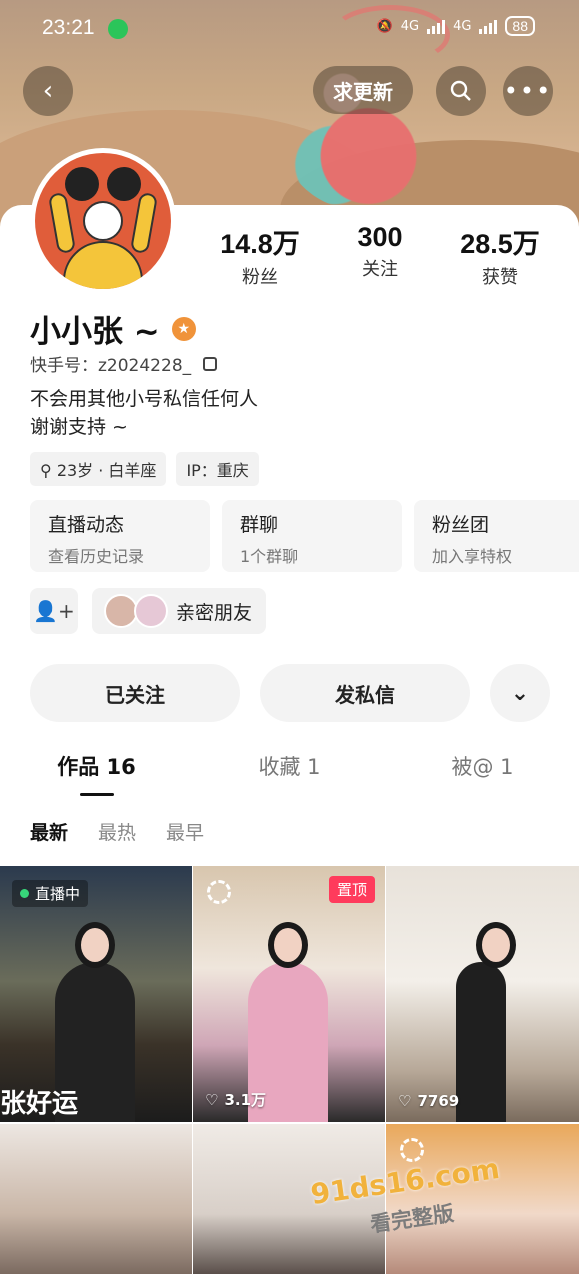  What do you see at coordinates (365, 693) in the screenshot?
I see `message-button: 发私信` at bounding box center [365, 693].